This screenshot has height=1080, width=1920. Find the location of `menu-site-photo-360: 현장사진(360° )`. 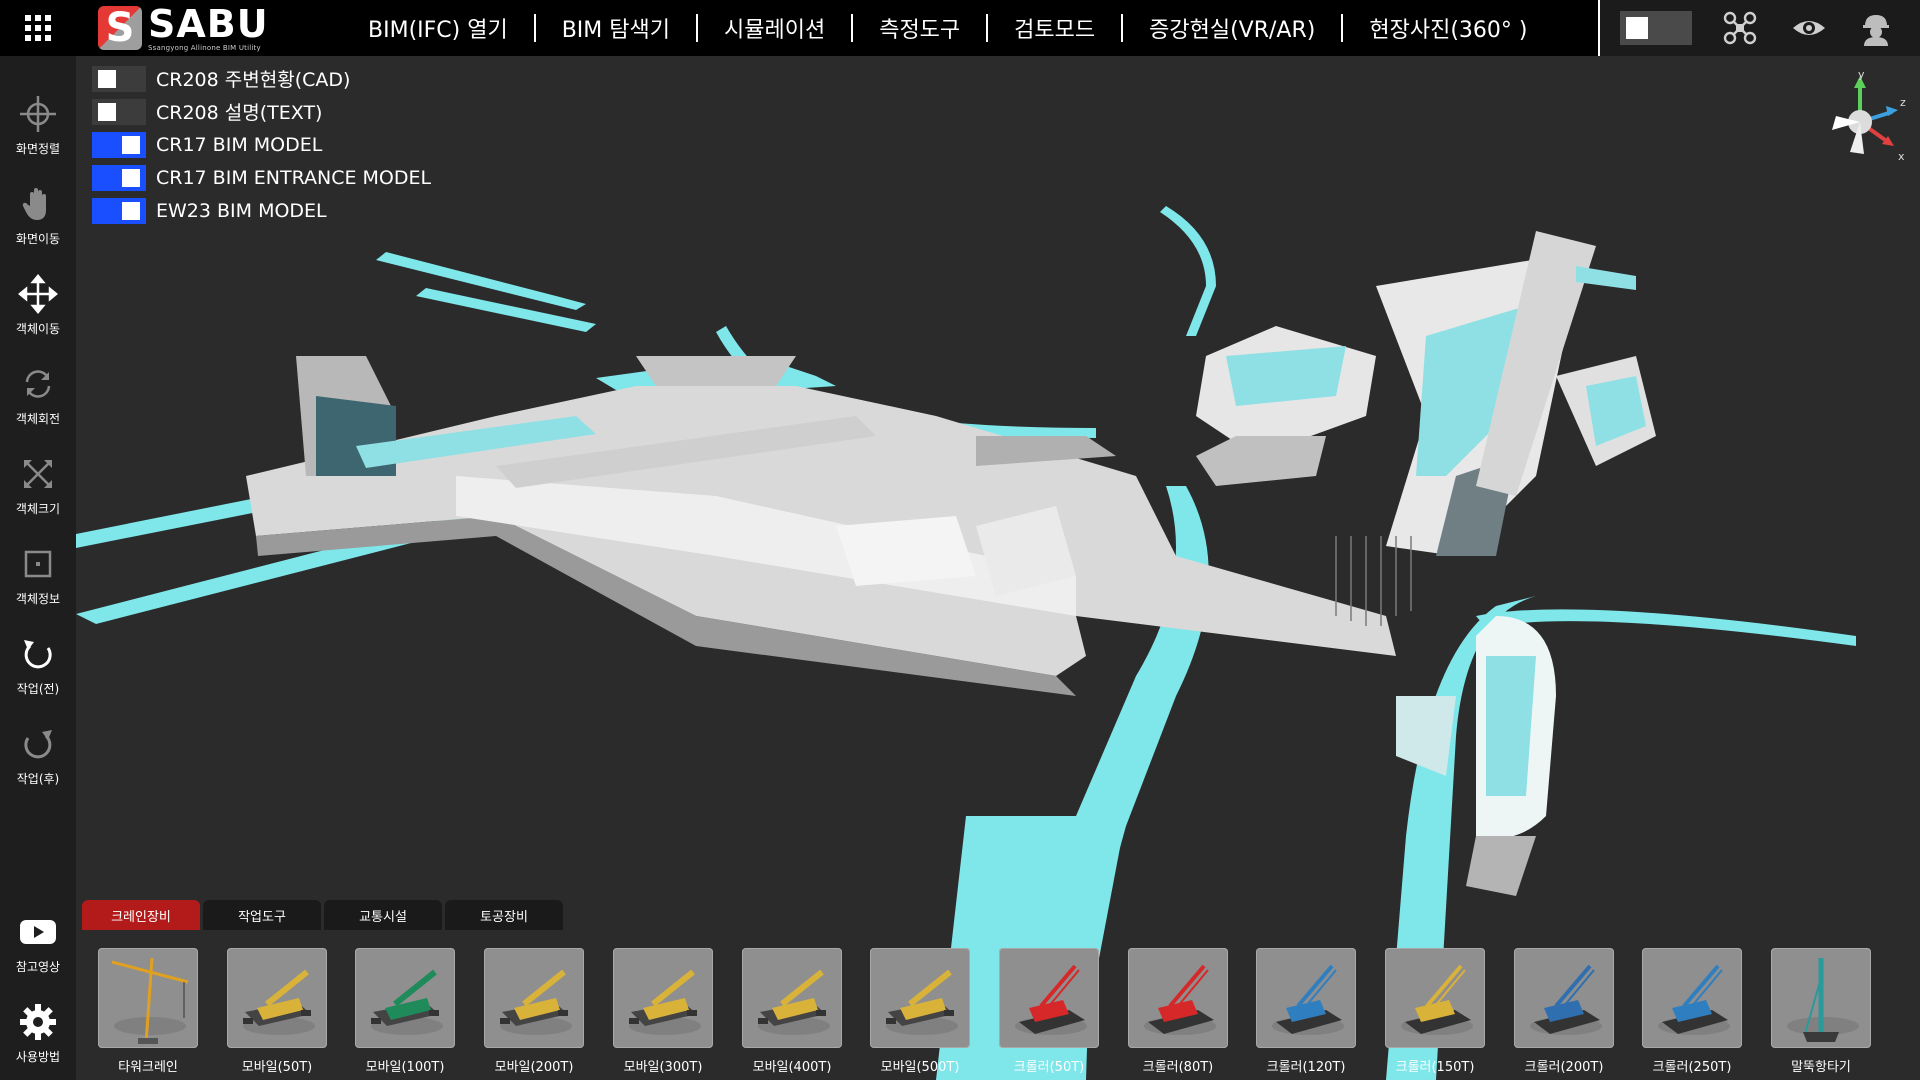

menu-site-photo-360: 현장사진(360° ) is located at coordinates (1448, 28).